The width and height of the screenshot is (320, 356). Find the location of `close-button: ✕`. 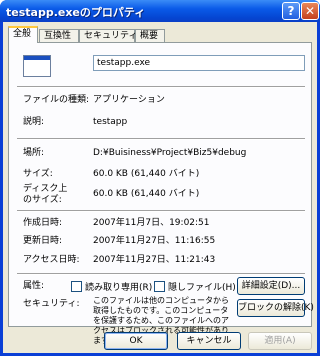

close-button: ✕ is located at coordinates (310, 11).